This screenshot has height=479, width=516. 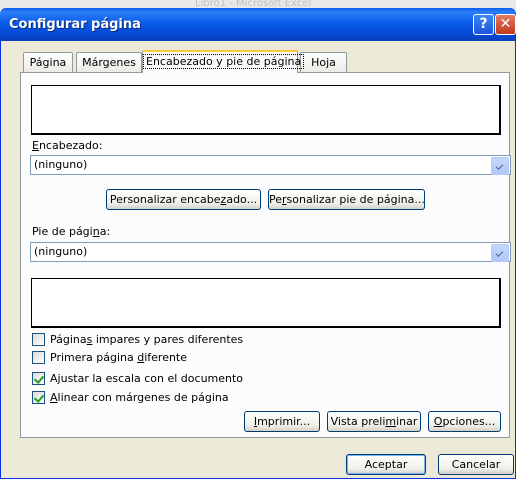 I want to click on background-window-title: Libro1 - Microsoft Excel, so click(x=253, y=4).